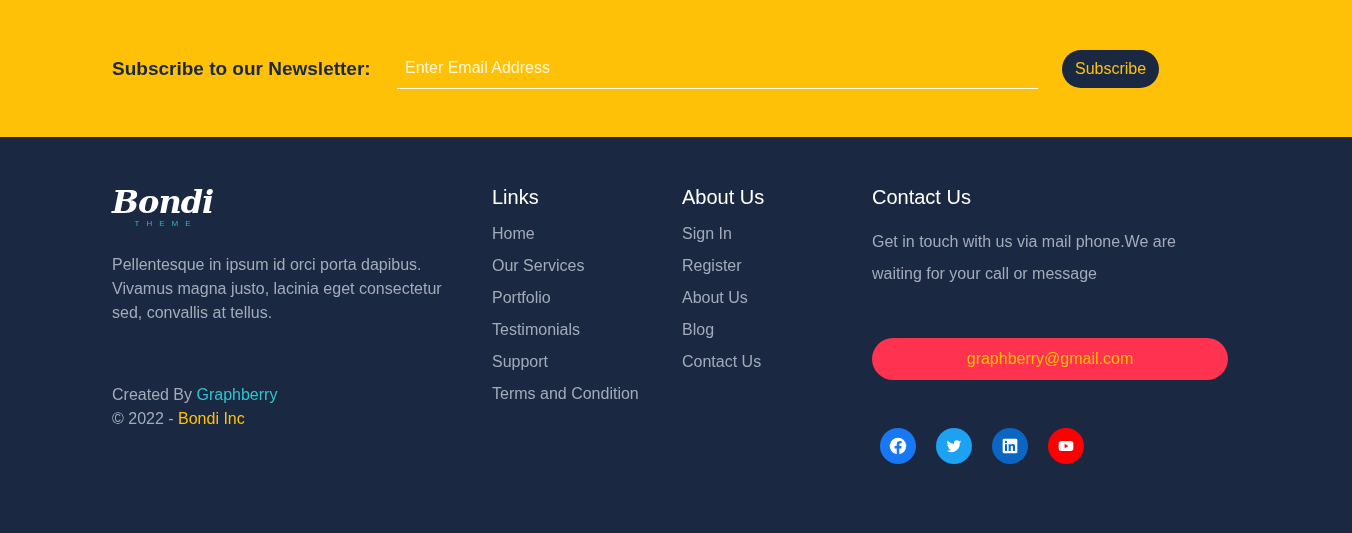 The width and height of the screenshot is (1352, 533). Describe the element at coordinates (715, 298) in the screenshot. I see `footer-link: About Us` at that location.